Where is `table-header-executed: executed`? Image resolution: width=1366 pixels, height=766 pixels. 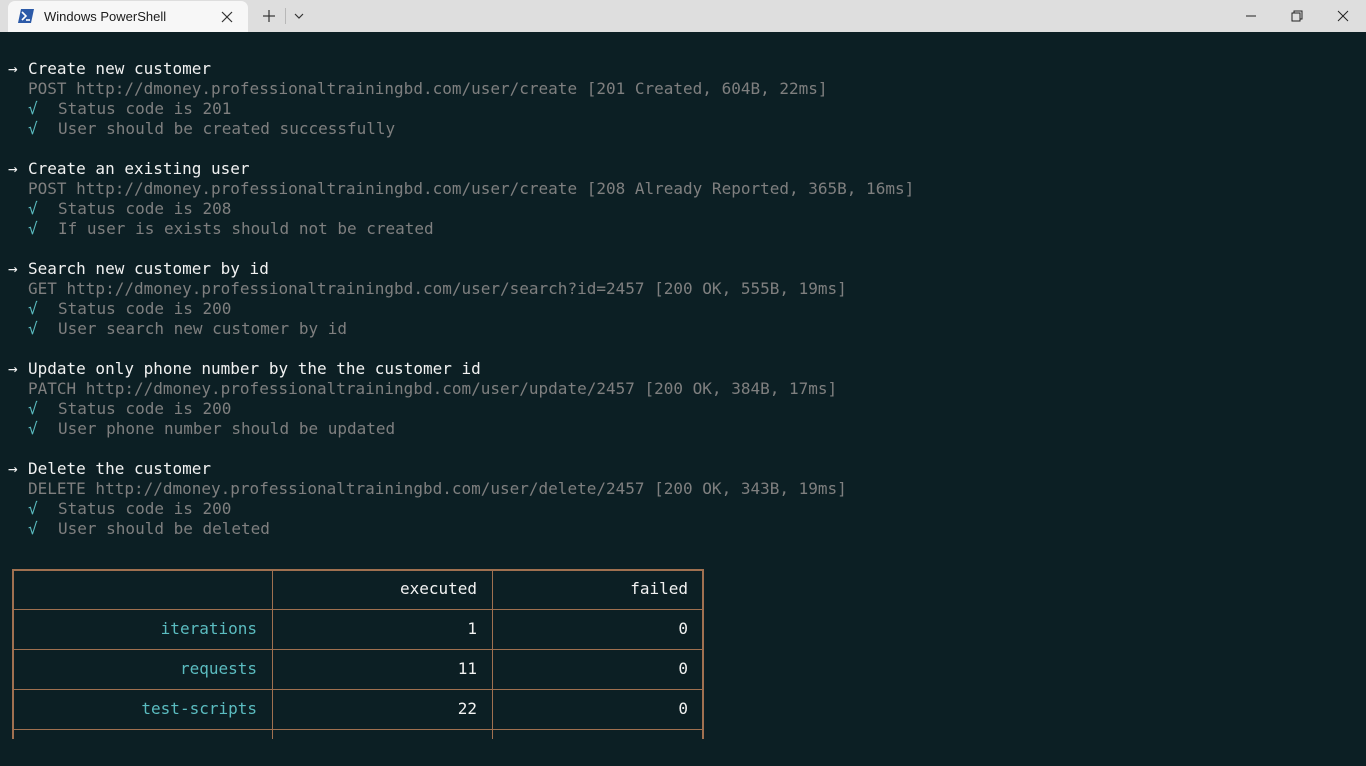 table-header-executed: executed is located at coordinates (438, 588).